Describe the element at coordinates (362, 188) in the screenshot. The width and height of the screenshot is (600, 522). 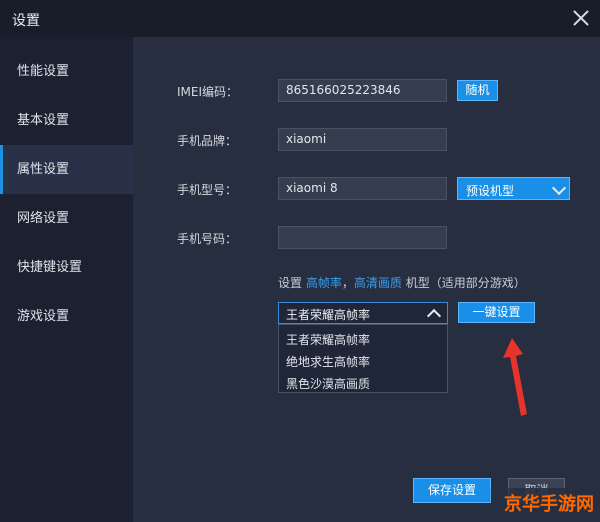
I see `model-field: xiaomi 8` at that location.